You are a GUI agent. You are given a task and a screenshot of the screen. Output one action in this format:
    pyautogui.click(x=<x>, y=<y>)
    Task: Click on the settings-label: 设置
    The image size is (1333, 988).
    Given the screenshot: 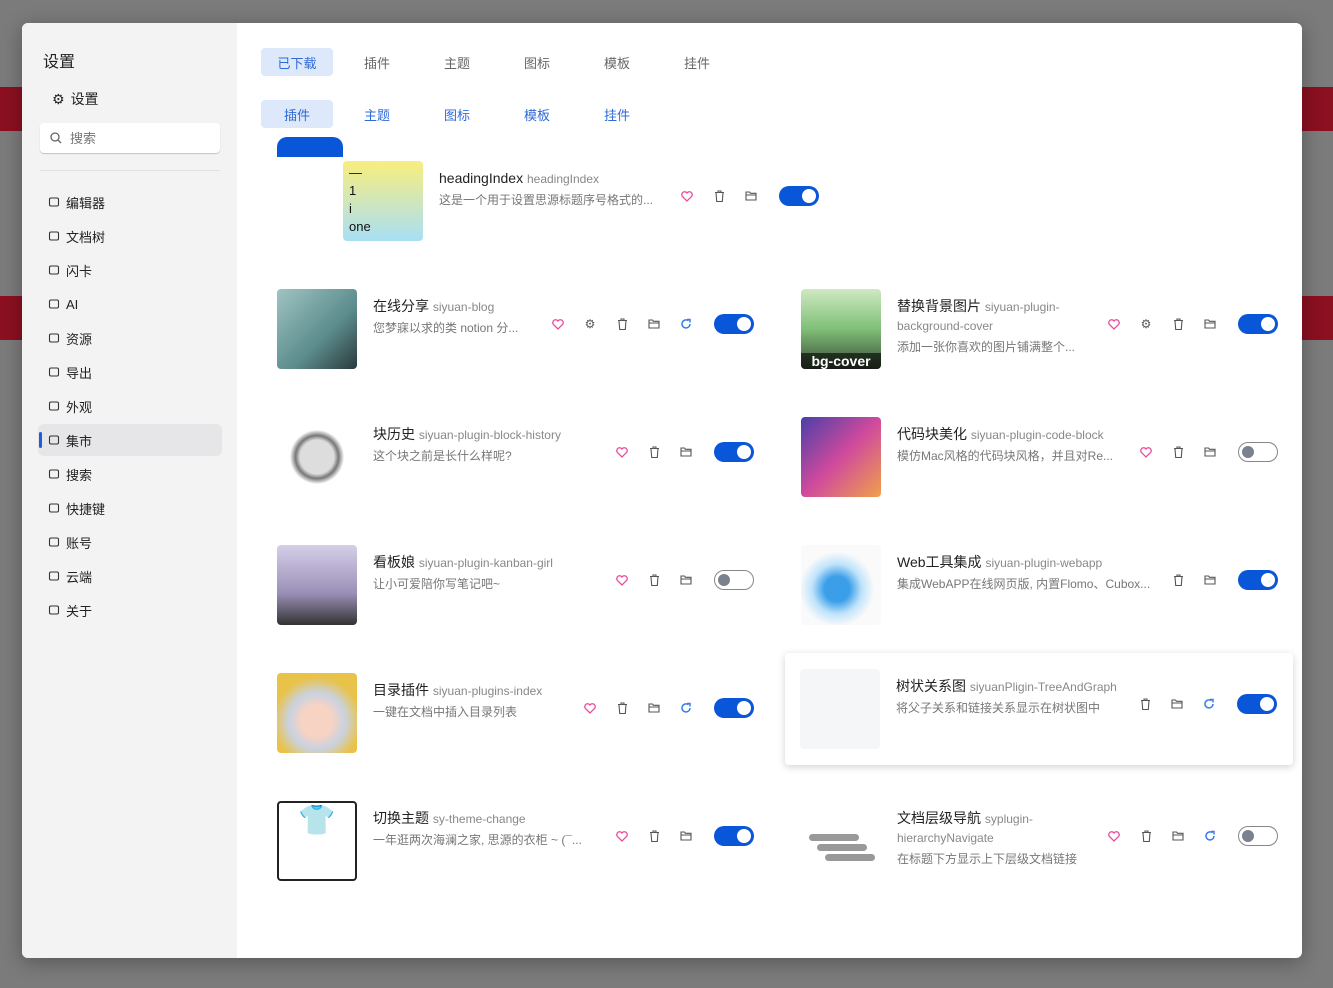 What is the action you would take?
    pyautogui.click(x=84, y=99)
    